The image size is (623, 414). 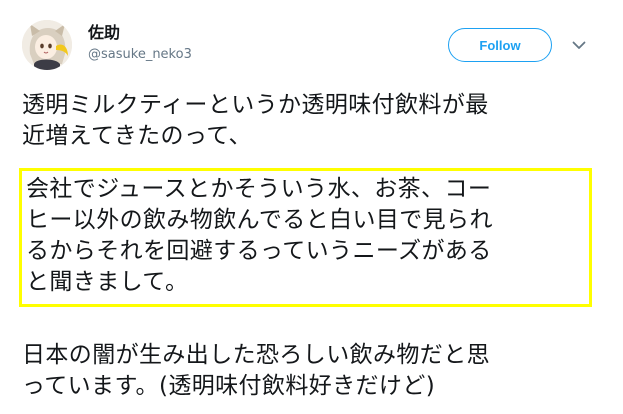 What do you see at coordinates (259, 220) in the screenshot?
I see `tweet-line: ヒー以外の飲み物飲んでると白い目で見られ` at bounding box center [259, 220].